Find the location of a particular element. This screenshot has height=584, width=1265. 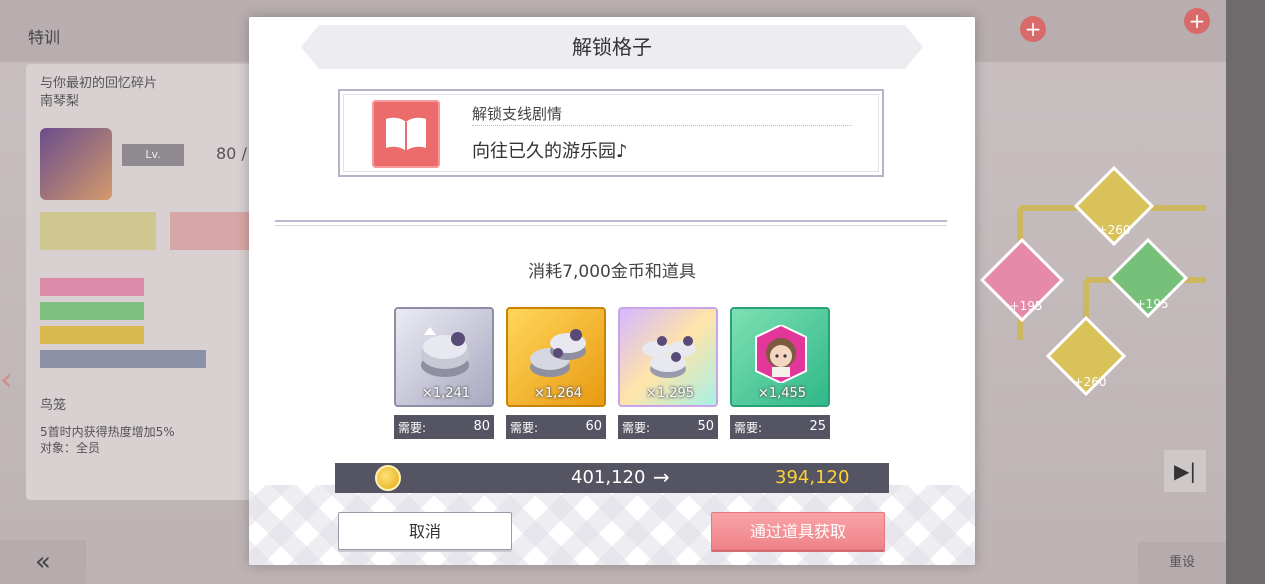

item-count: ×1,295 is located at coordinates (670, 393).